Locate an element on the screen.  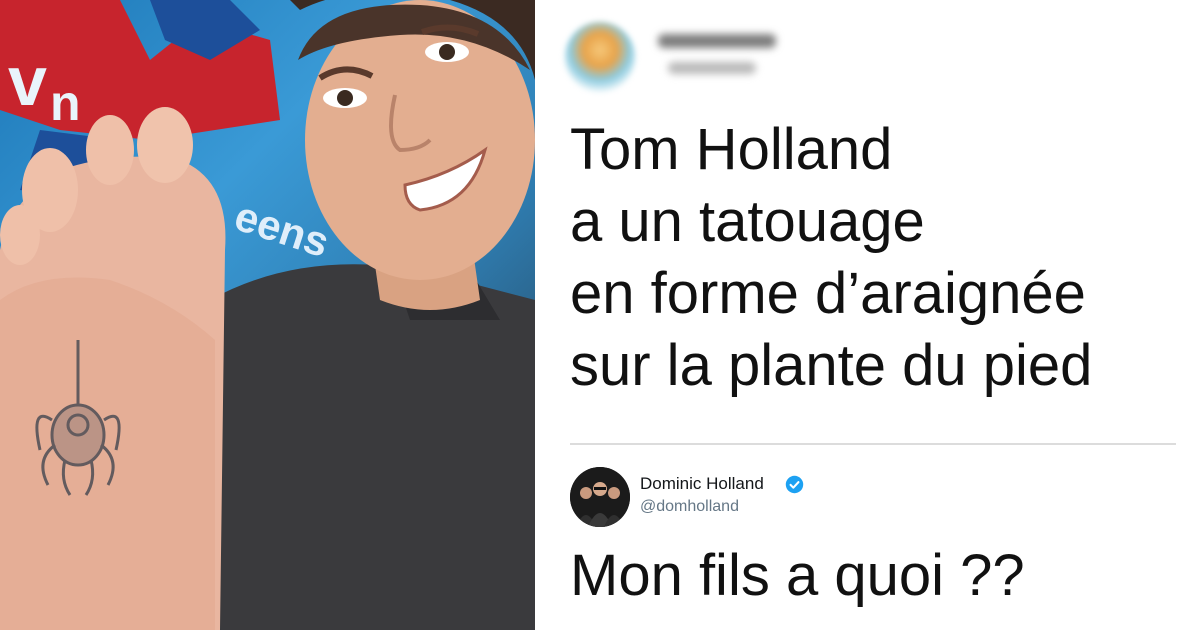
poster-letter-n: n is located at coordinates (65, 103).